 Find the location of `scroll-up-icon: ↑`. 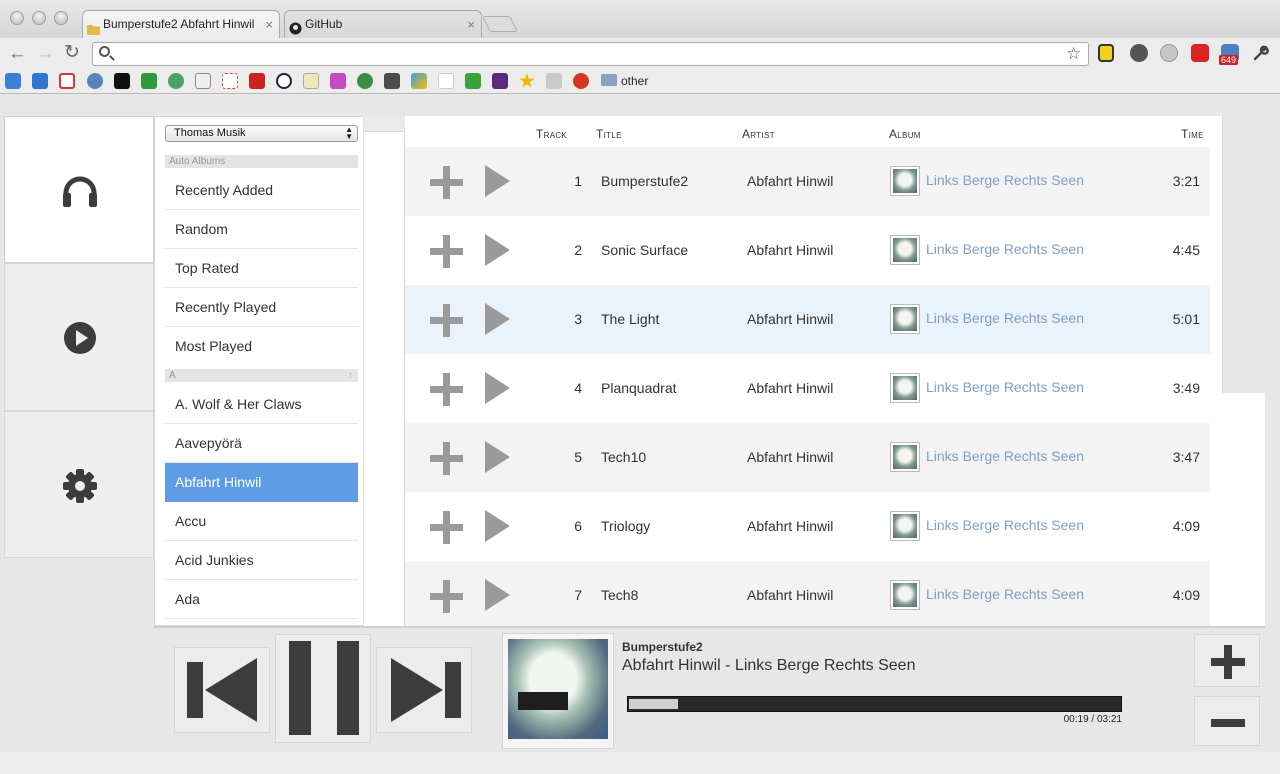

scroll-up-icon: ↑ is located at coordinates (350, 375).